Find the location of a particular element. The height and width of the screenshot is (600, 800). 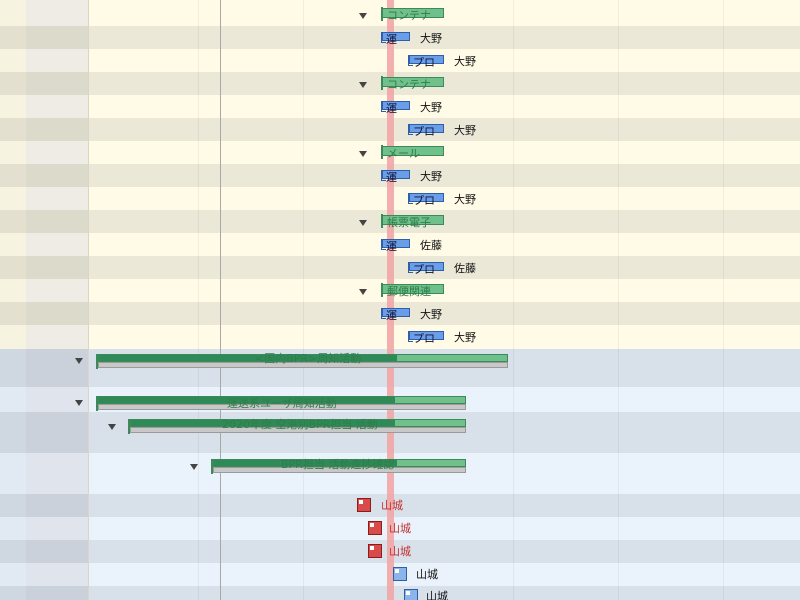

summary-task-label: <国内BPR>周知活動 is located at coordinates (308, 358).